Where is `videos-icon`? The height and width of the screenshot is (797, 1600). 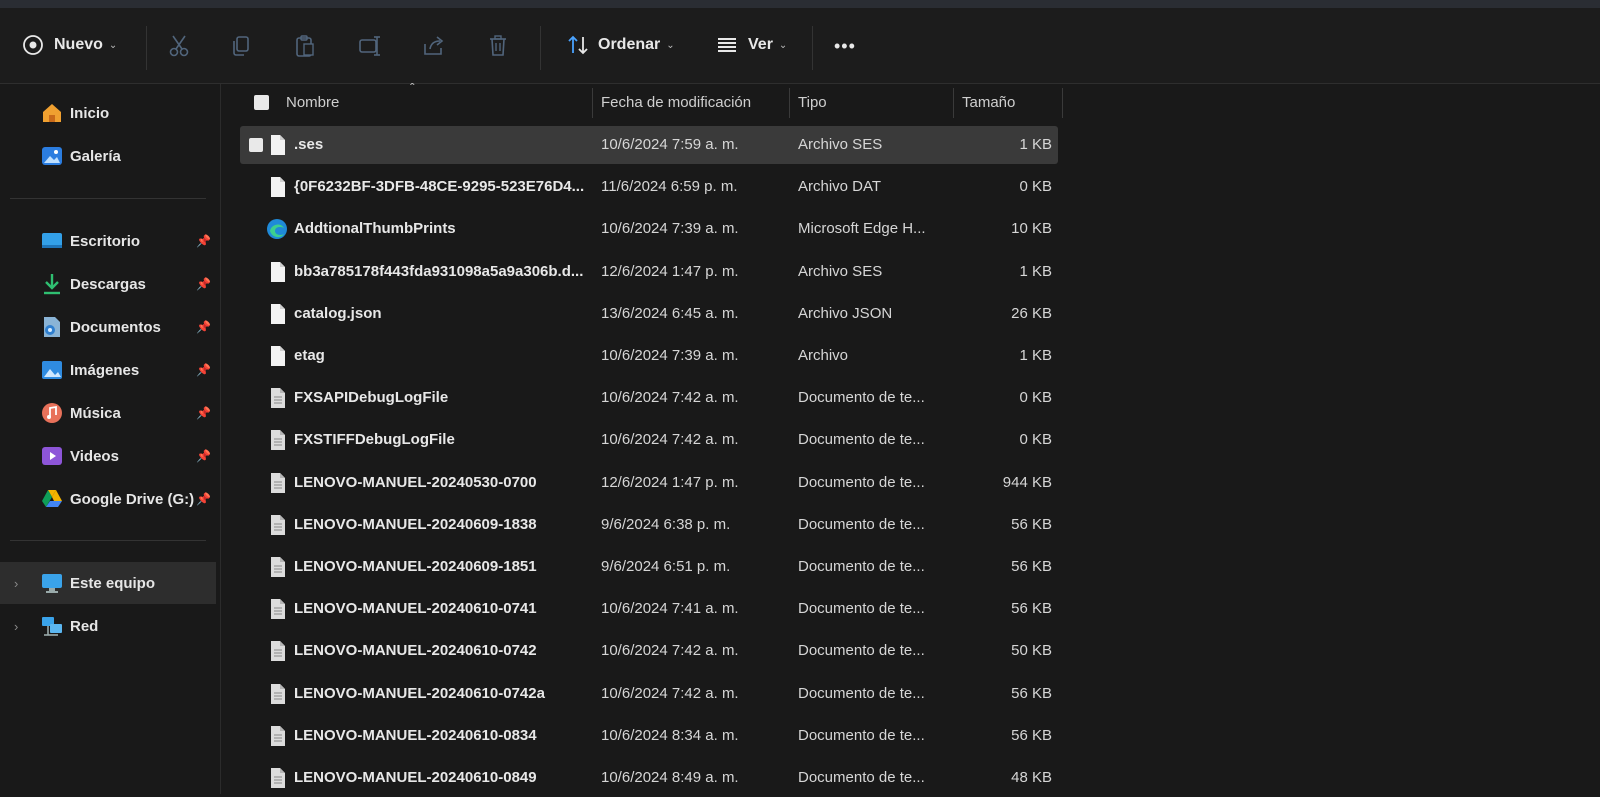 videos-icon is located at coordinates (52, 456).